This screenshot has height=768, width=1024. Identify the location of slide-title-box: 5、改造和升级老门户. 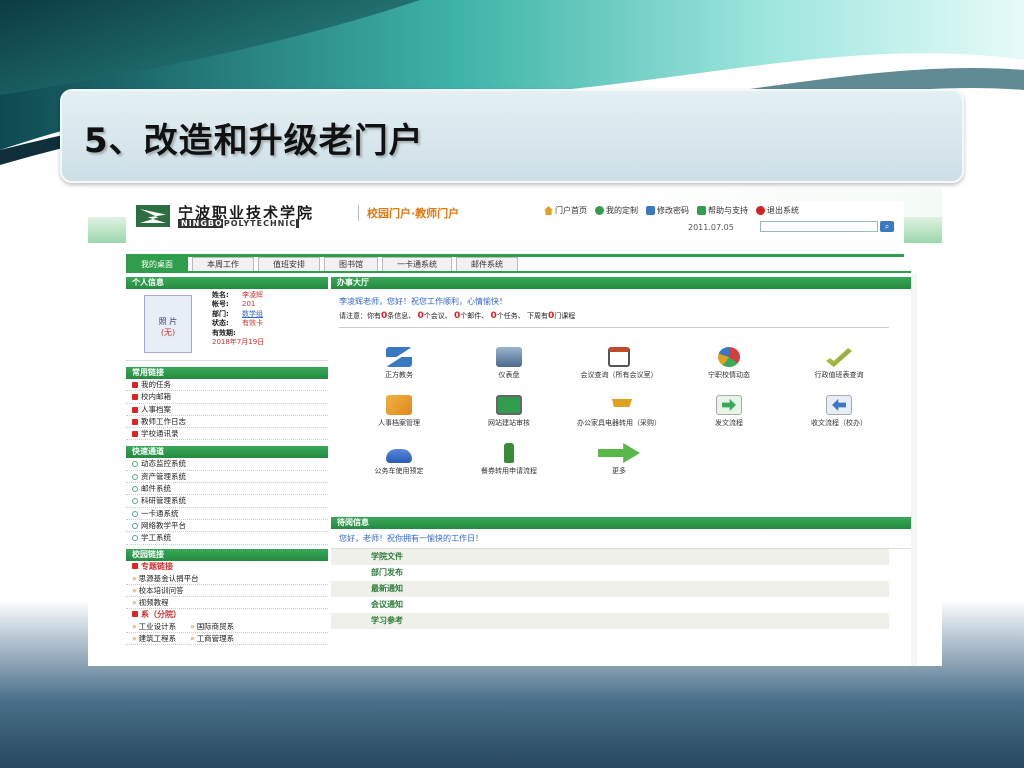
(512, 136).